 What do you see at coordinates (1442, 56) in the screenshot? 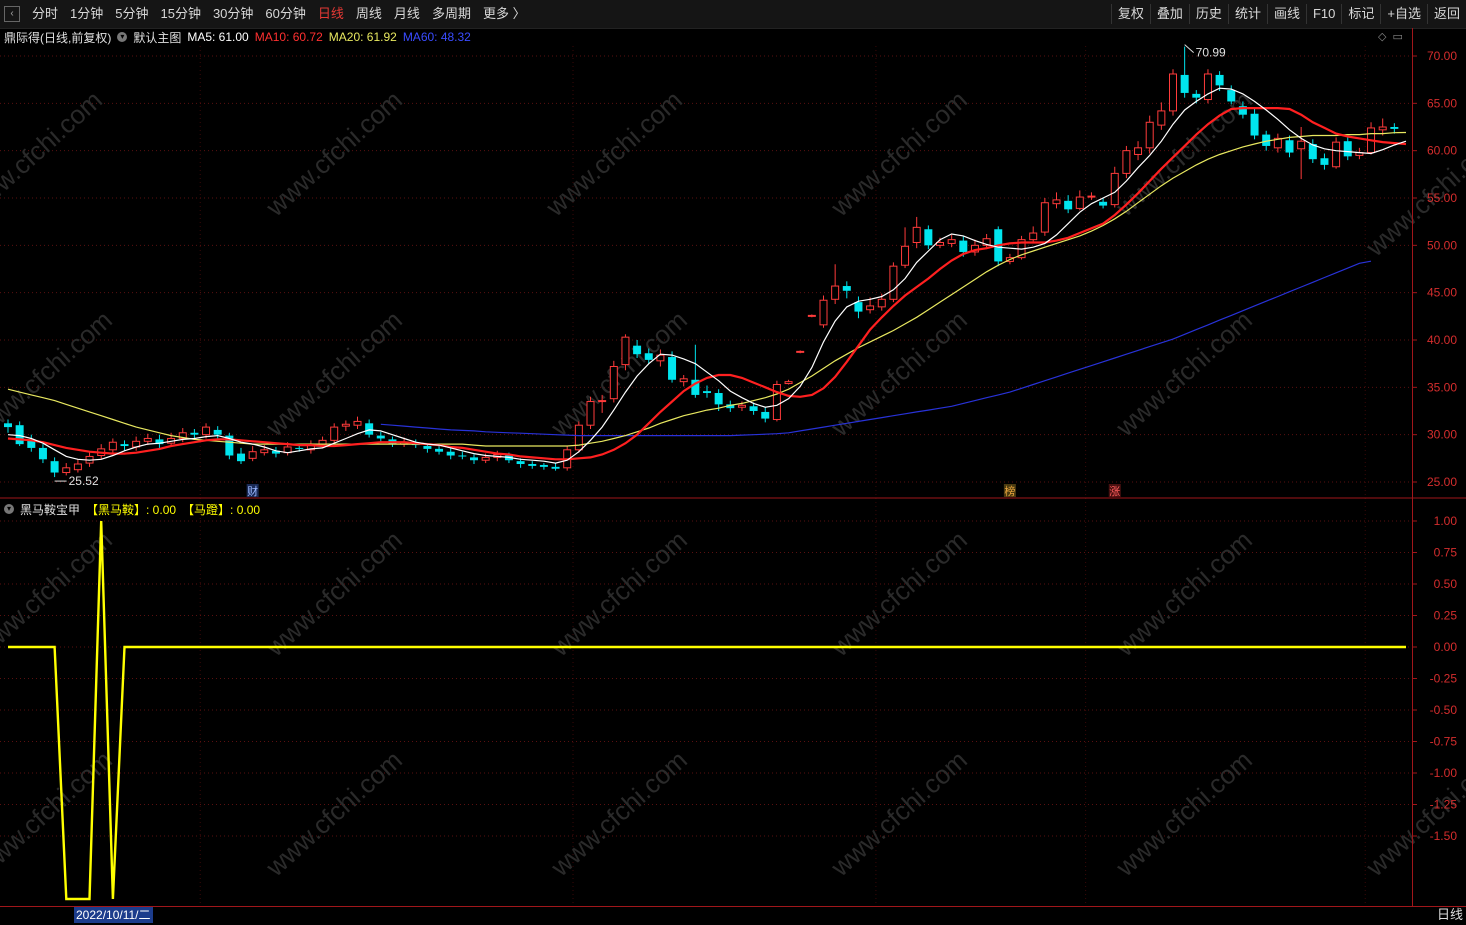
I see `main-tick-label: 70.00` at bounding box center [1442, 56].